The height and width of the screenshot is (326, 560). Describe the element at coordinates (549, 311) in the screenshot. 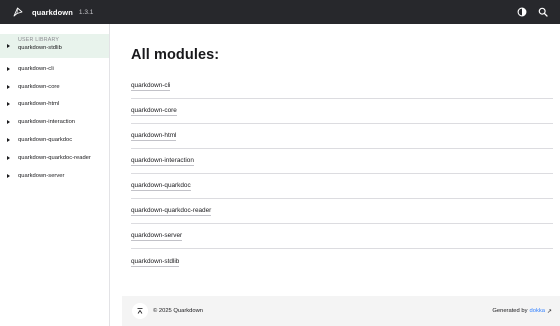

I see `external-link-icon: ↗` at that location.